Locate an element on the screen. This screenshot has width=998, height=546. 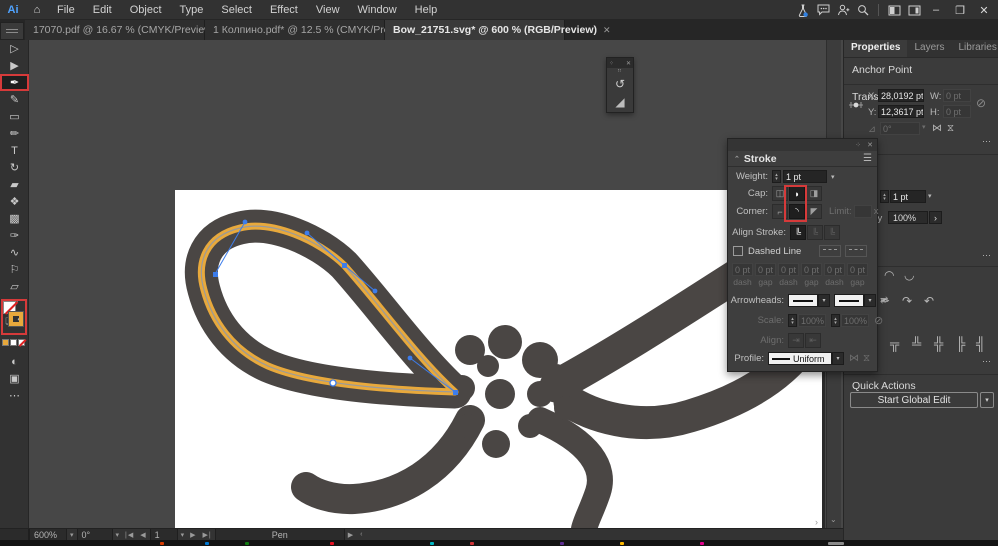
stroke-panel-tab: ⌃ Stroke is located at coordinates (802, 159).